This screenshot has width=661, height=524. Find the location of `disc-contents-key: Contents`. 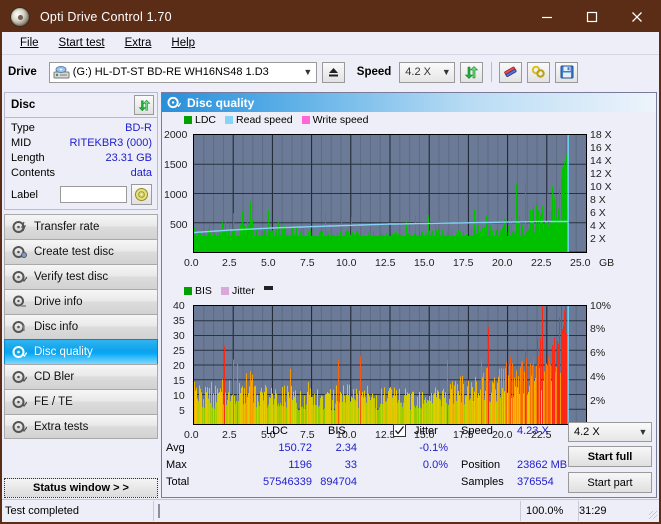

disc-contents-key: Contents is located at coordinates (33, 173).